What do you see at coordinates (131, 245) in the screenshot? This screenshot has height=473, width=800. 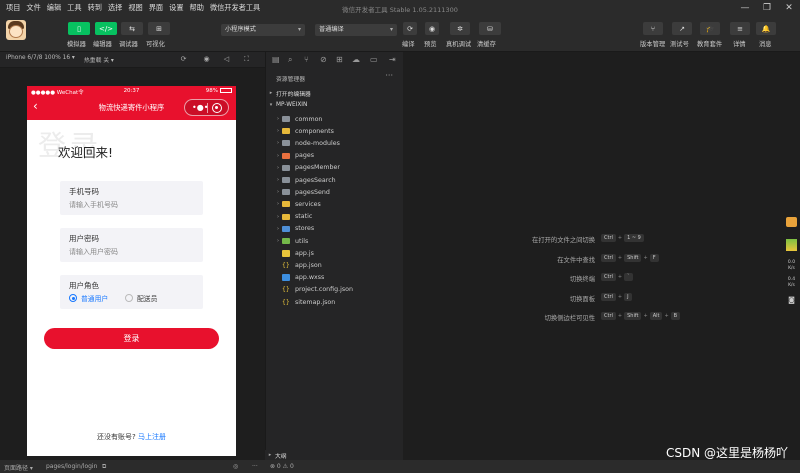 I see `password-field: 用户密码 请输入用户密码` at bounding box center [131, 245].